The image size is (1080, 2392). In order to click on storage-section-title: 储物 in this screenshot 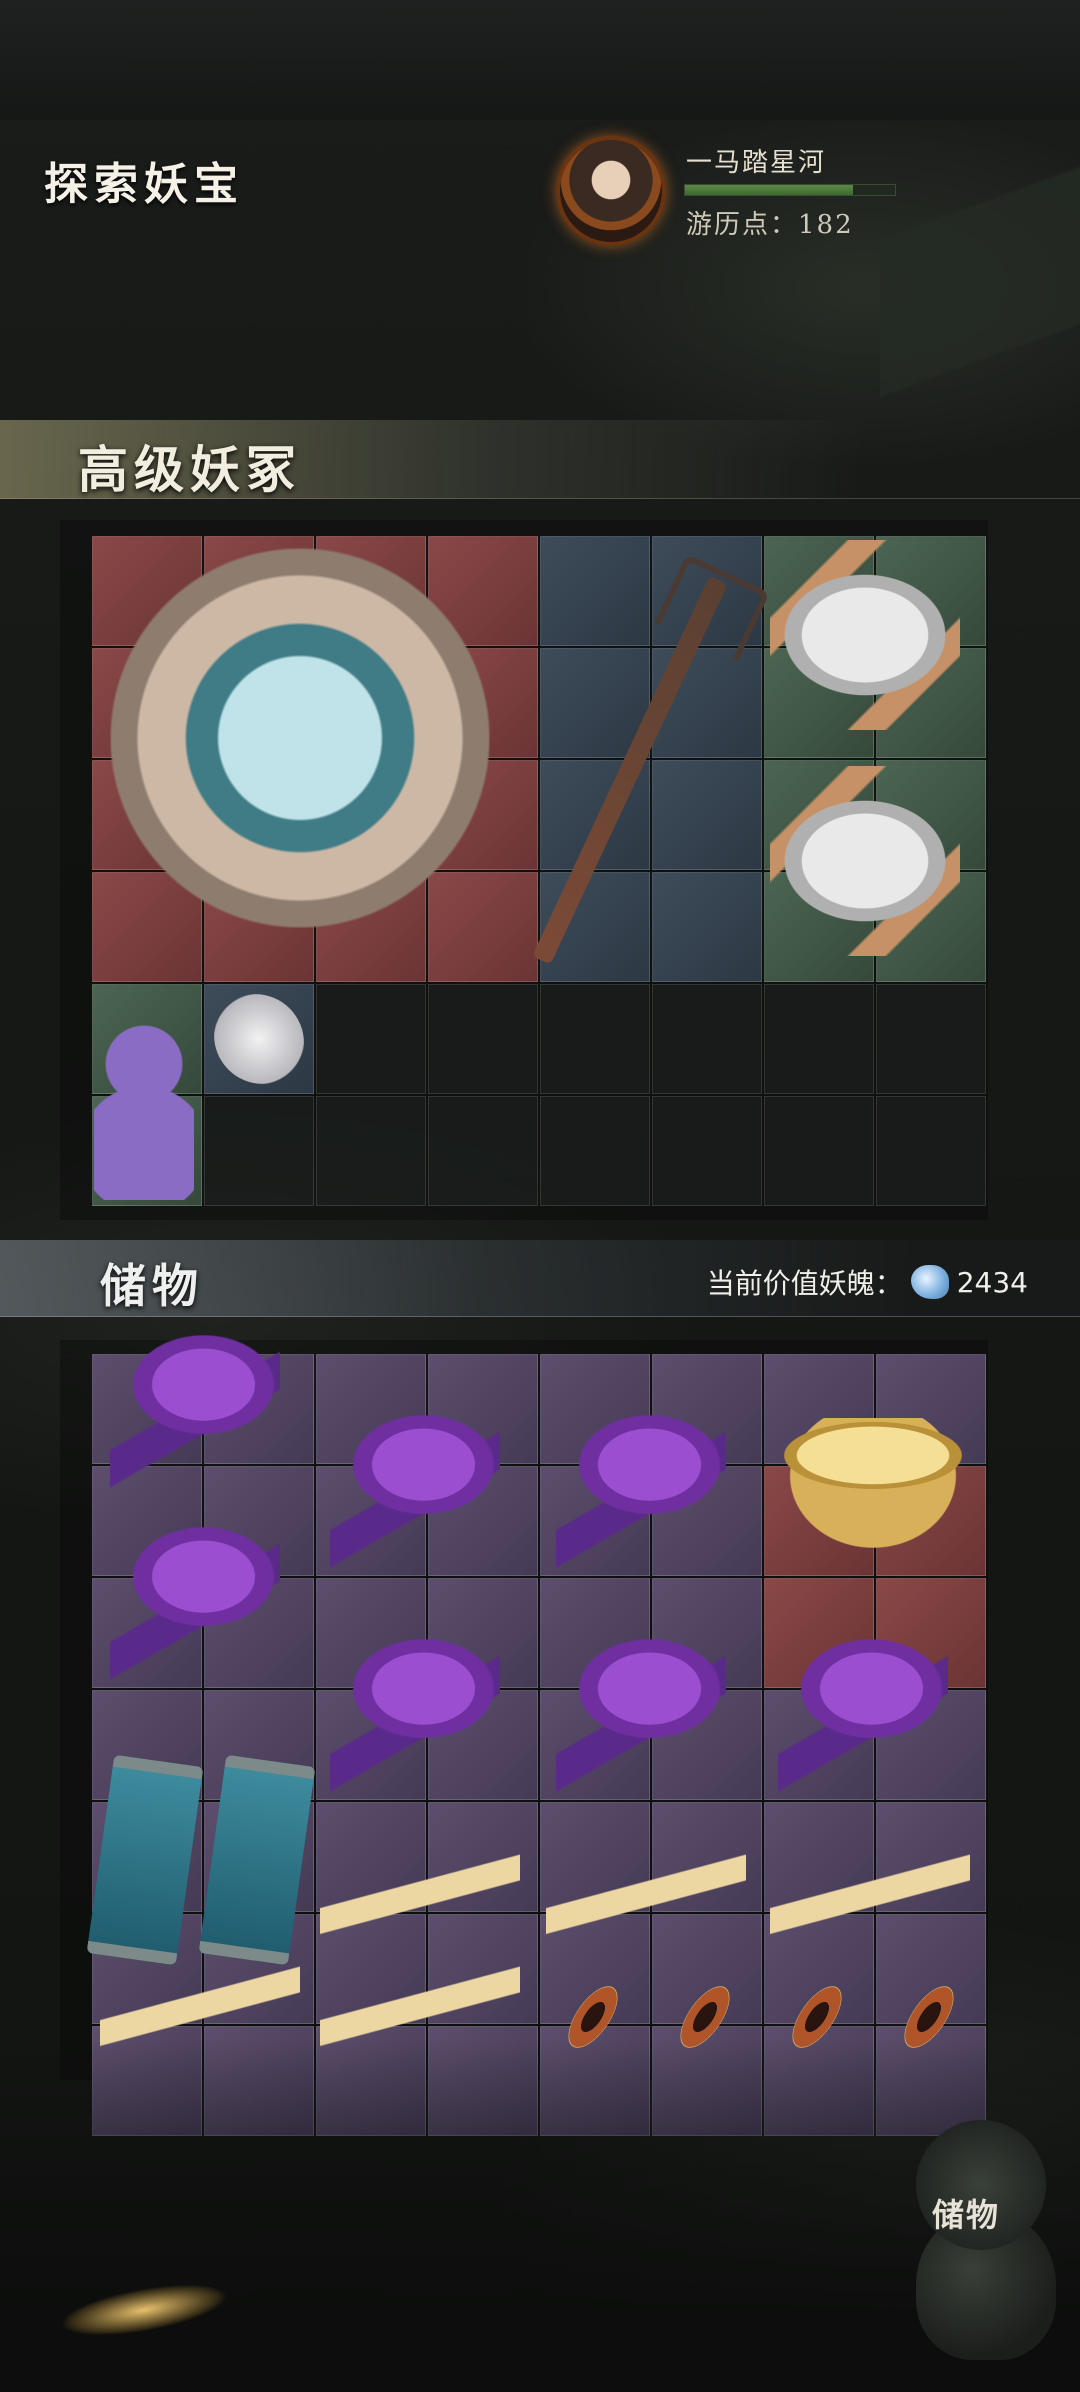, I will do `click(152, 1286)`.